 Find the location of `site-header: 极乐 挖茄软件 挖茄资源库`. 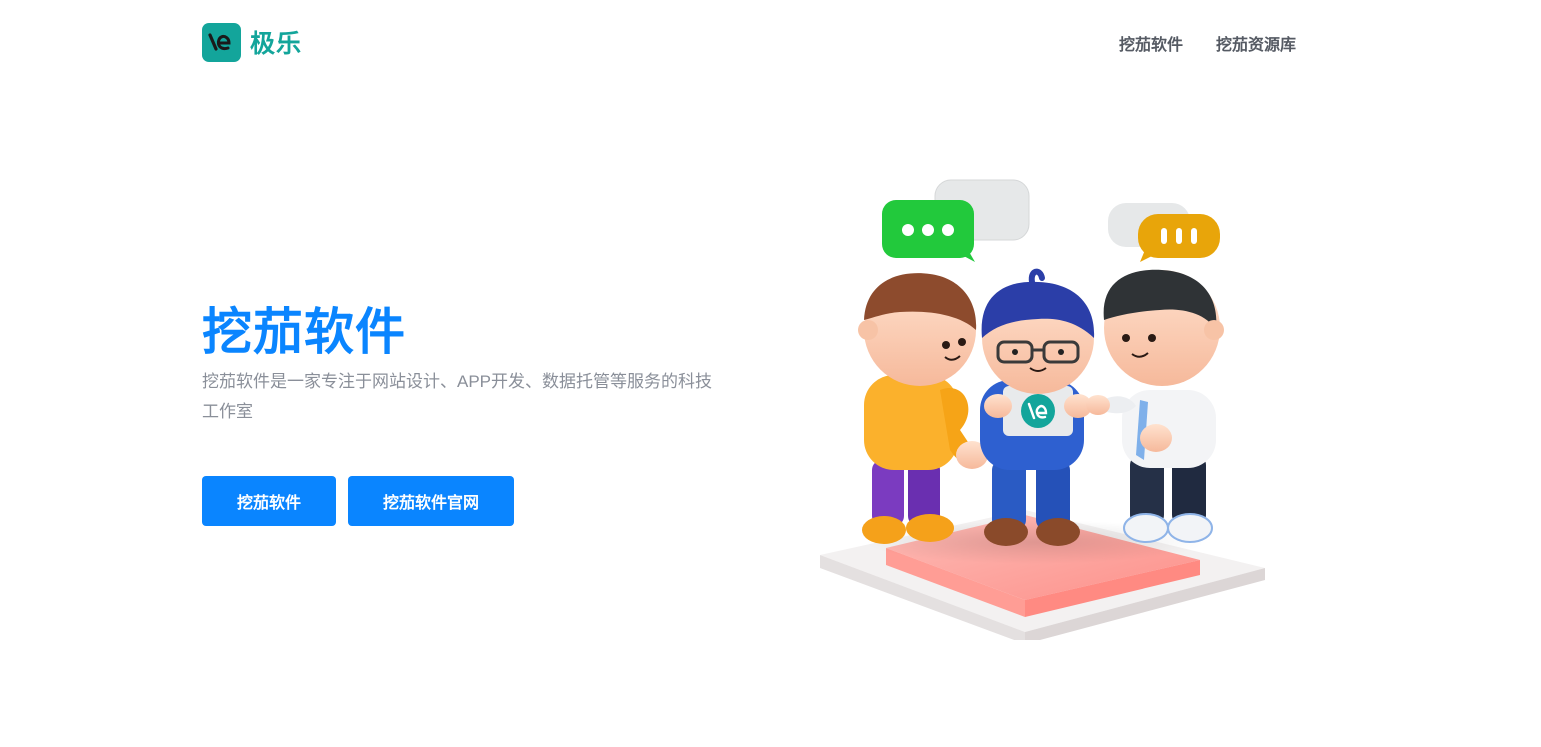

site-header: 极乐 挖茄软件 挖茄资源库 is located at coordinates (749, 42).